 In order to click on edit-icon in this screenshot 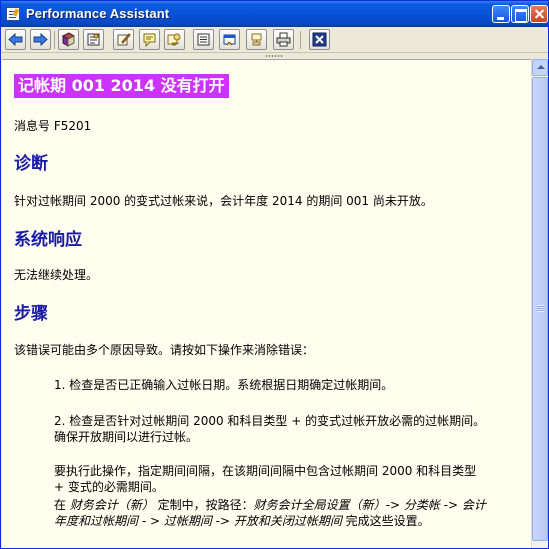, I will do `click(124, 39)`.